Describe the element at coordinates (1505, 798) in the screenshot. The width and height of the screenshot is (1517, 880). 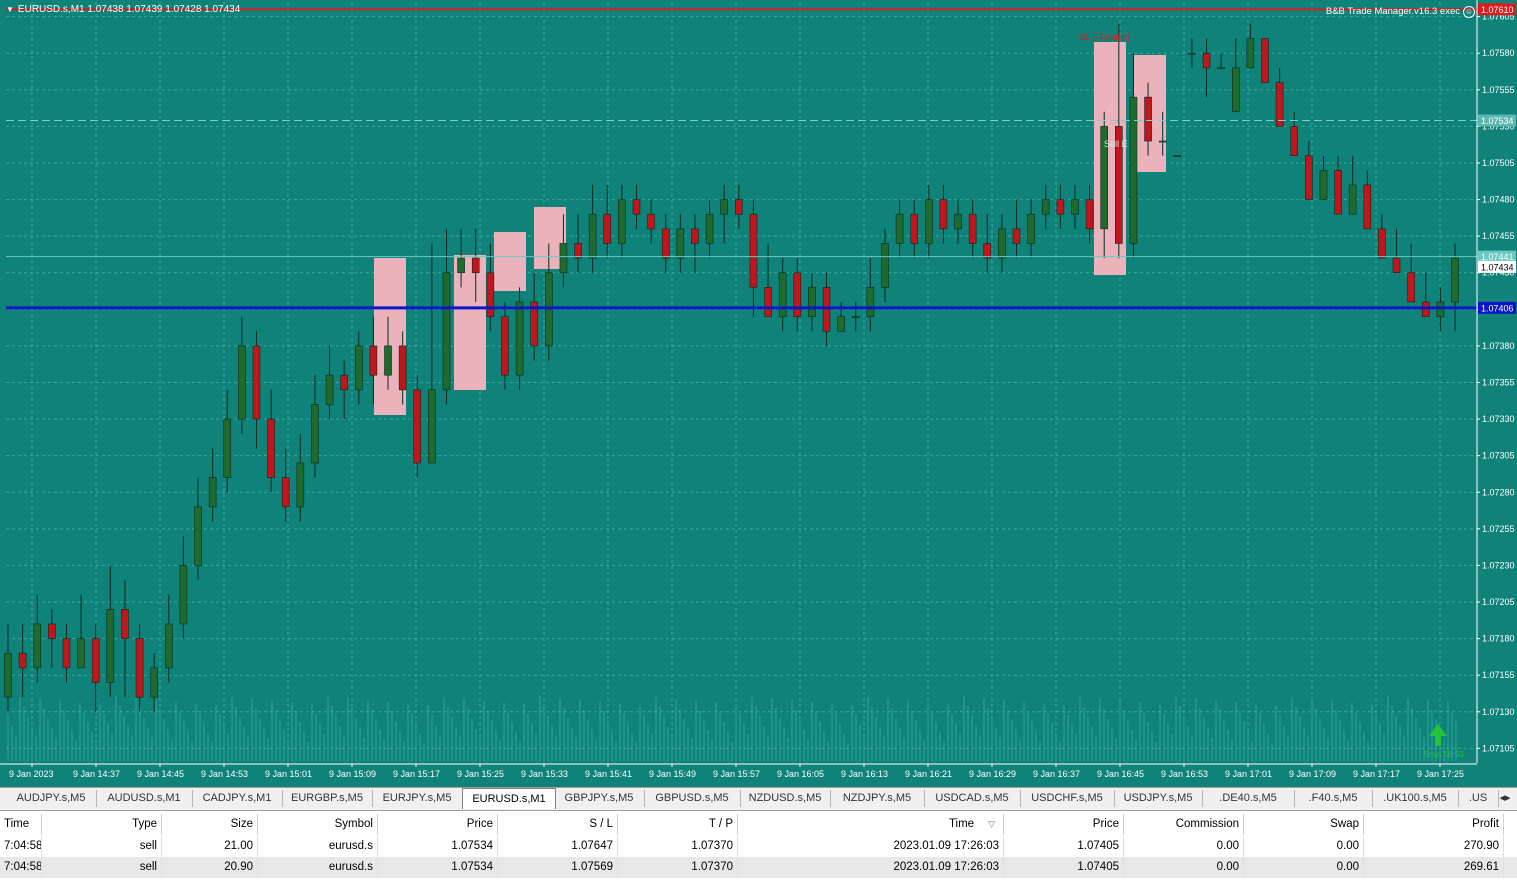
I see `tab-scroll-icon: ◂▸` at that location.